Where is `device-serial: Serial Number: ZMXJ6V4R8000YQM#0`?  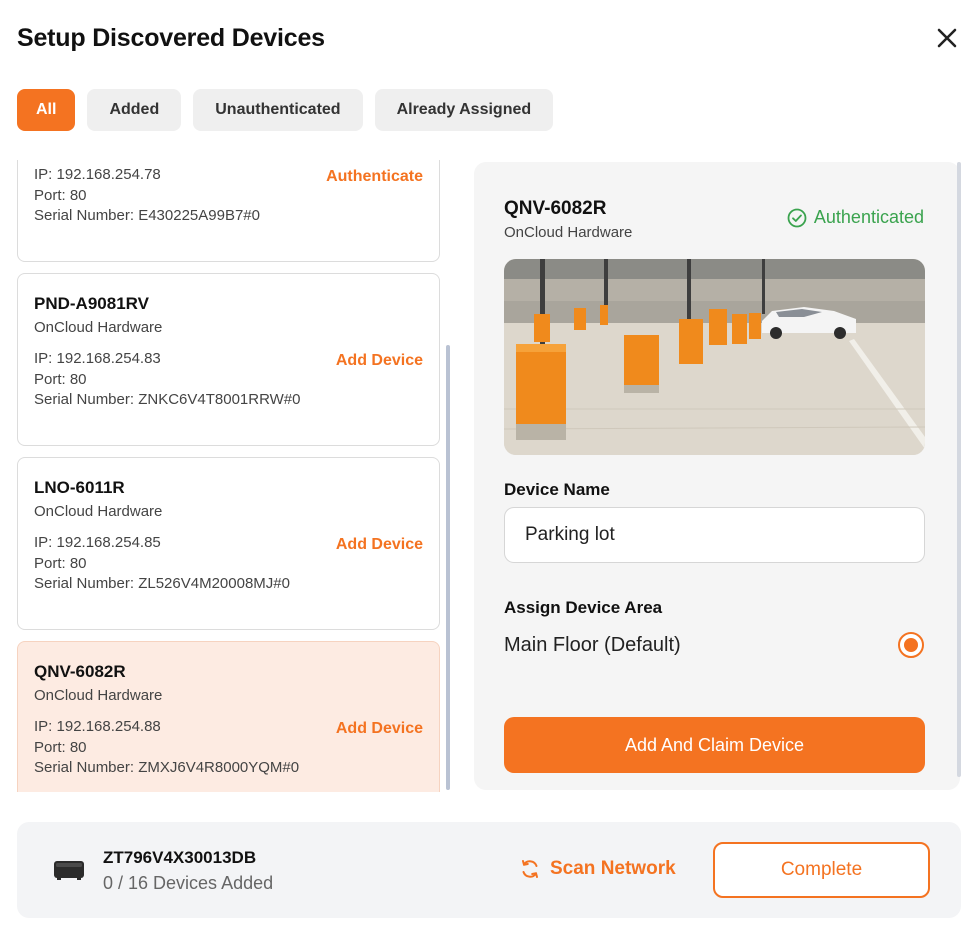
device-serial: Serial Number: ZMXJ6V4R8000YQM#0 is located at coordinates (167, 767).